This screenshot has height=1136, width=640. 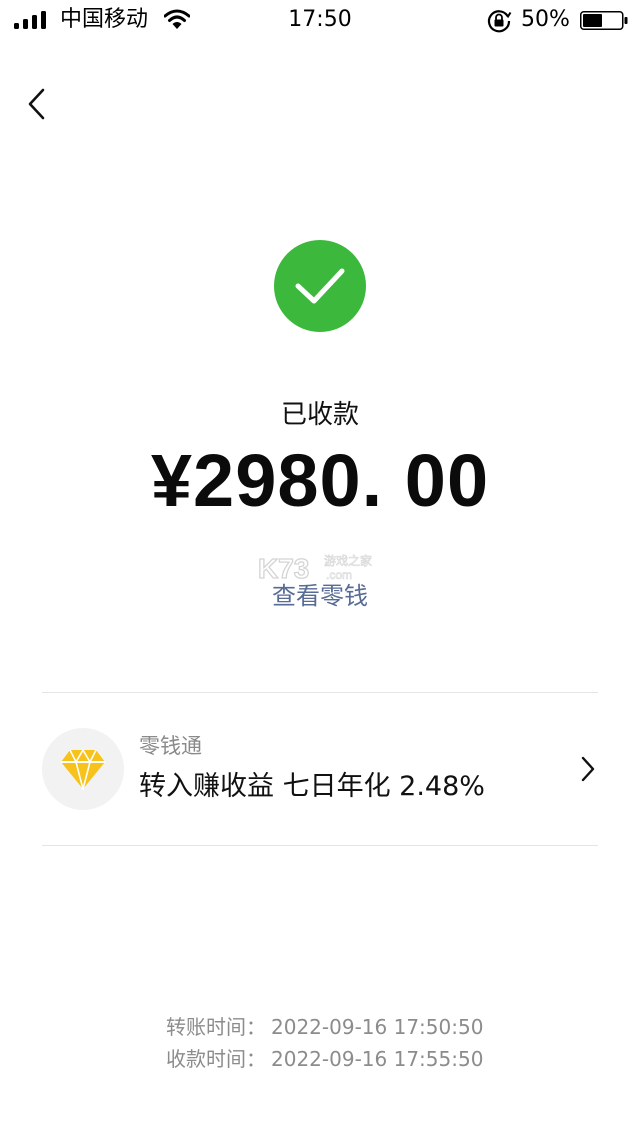 I want to click on chevron-right-icon, so click(x=588, y=769).